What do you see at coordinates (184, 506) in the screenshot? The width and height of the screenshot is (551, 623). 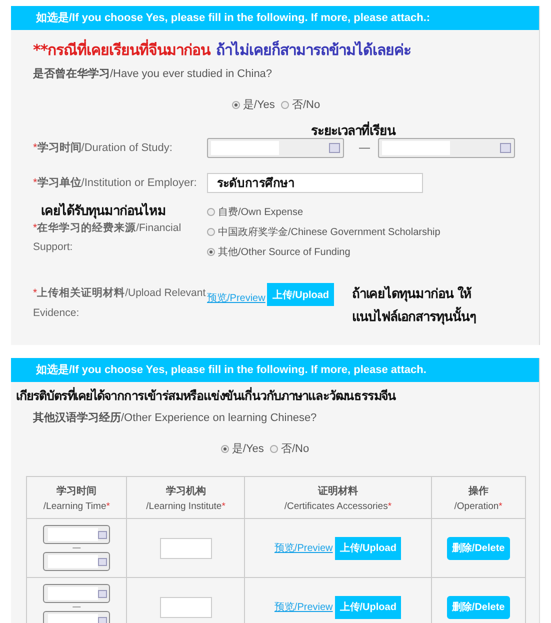 I see `column-header: /Learning Institute` at bounding box center [184, 506].